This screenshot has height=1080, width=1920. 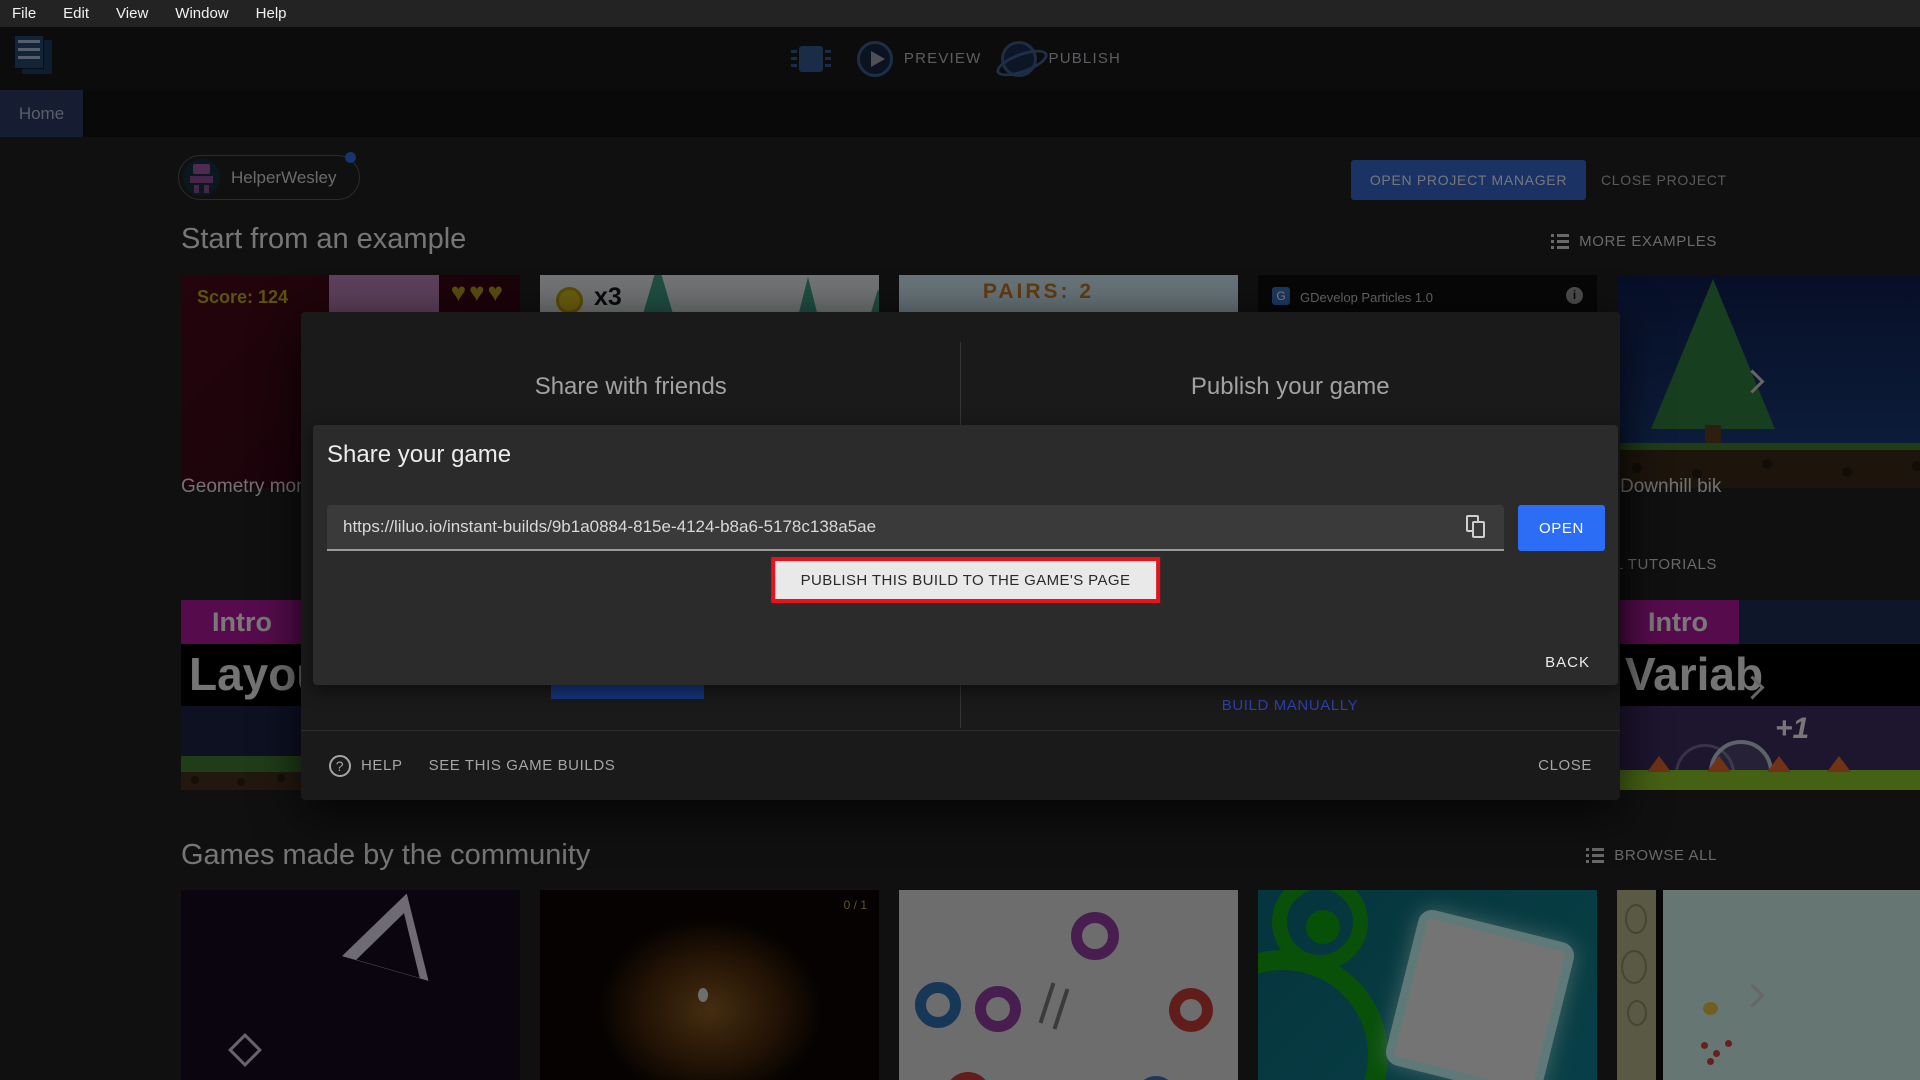 What do you see at coordinates (627, 692) in the screenshot?
I see `generate-link-button-edge` at bounding box center [627, 692].